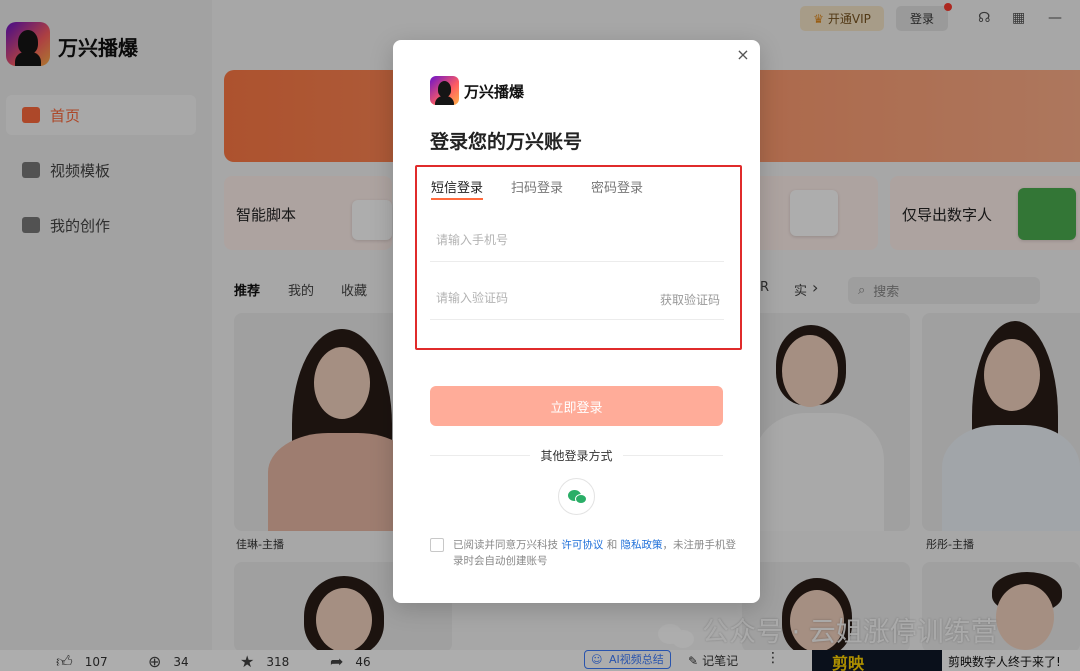 The width and height of the screenshot is (1080, 671). I want to click on code-field: 获取验证码, so click(577, 300).